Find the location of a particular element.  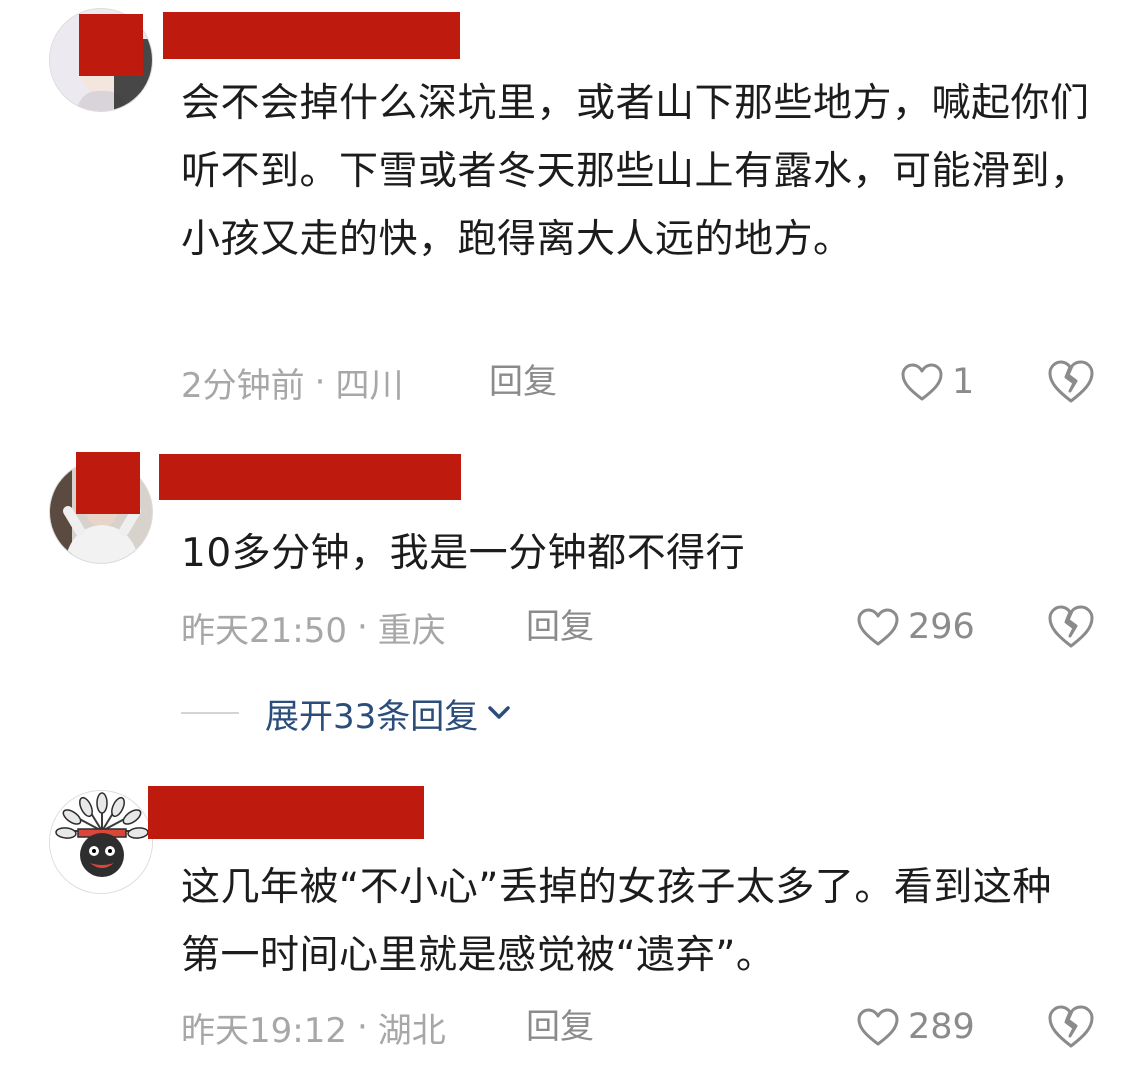

comment-time: 2分钟前 is located at coordinates (243, 385).